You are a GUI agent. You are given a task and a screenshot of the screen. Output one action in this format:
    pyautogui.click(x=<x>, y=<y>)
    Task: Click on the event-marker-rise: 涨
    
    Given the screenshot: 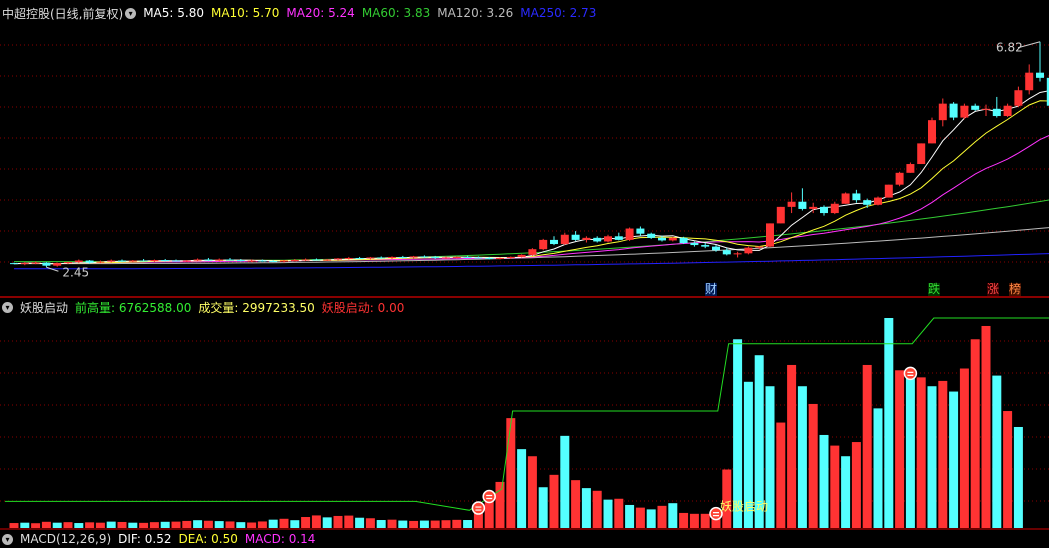 What is the action you would take?
    pyautogui.click(x=993, y=289)
    